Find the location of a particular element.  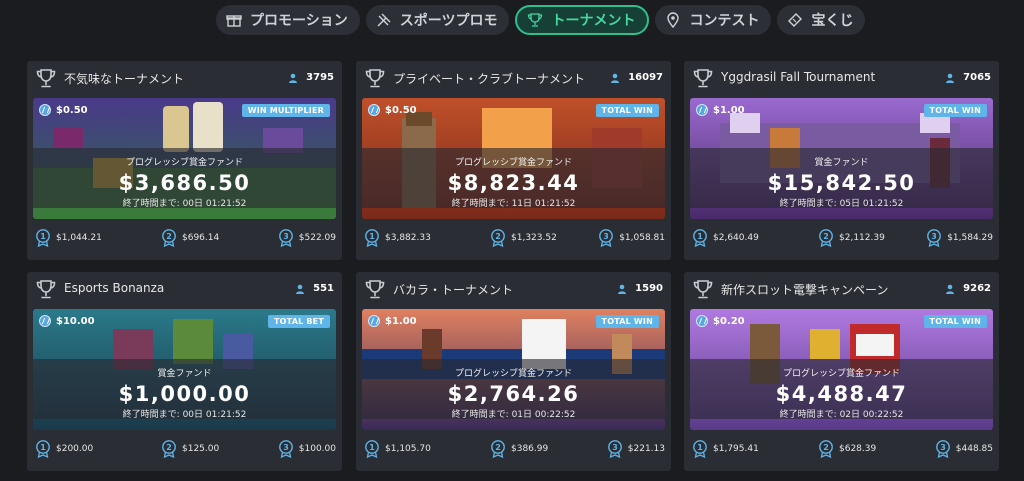

player-count-value: 551 is located at coordinates (323, 288).